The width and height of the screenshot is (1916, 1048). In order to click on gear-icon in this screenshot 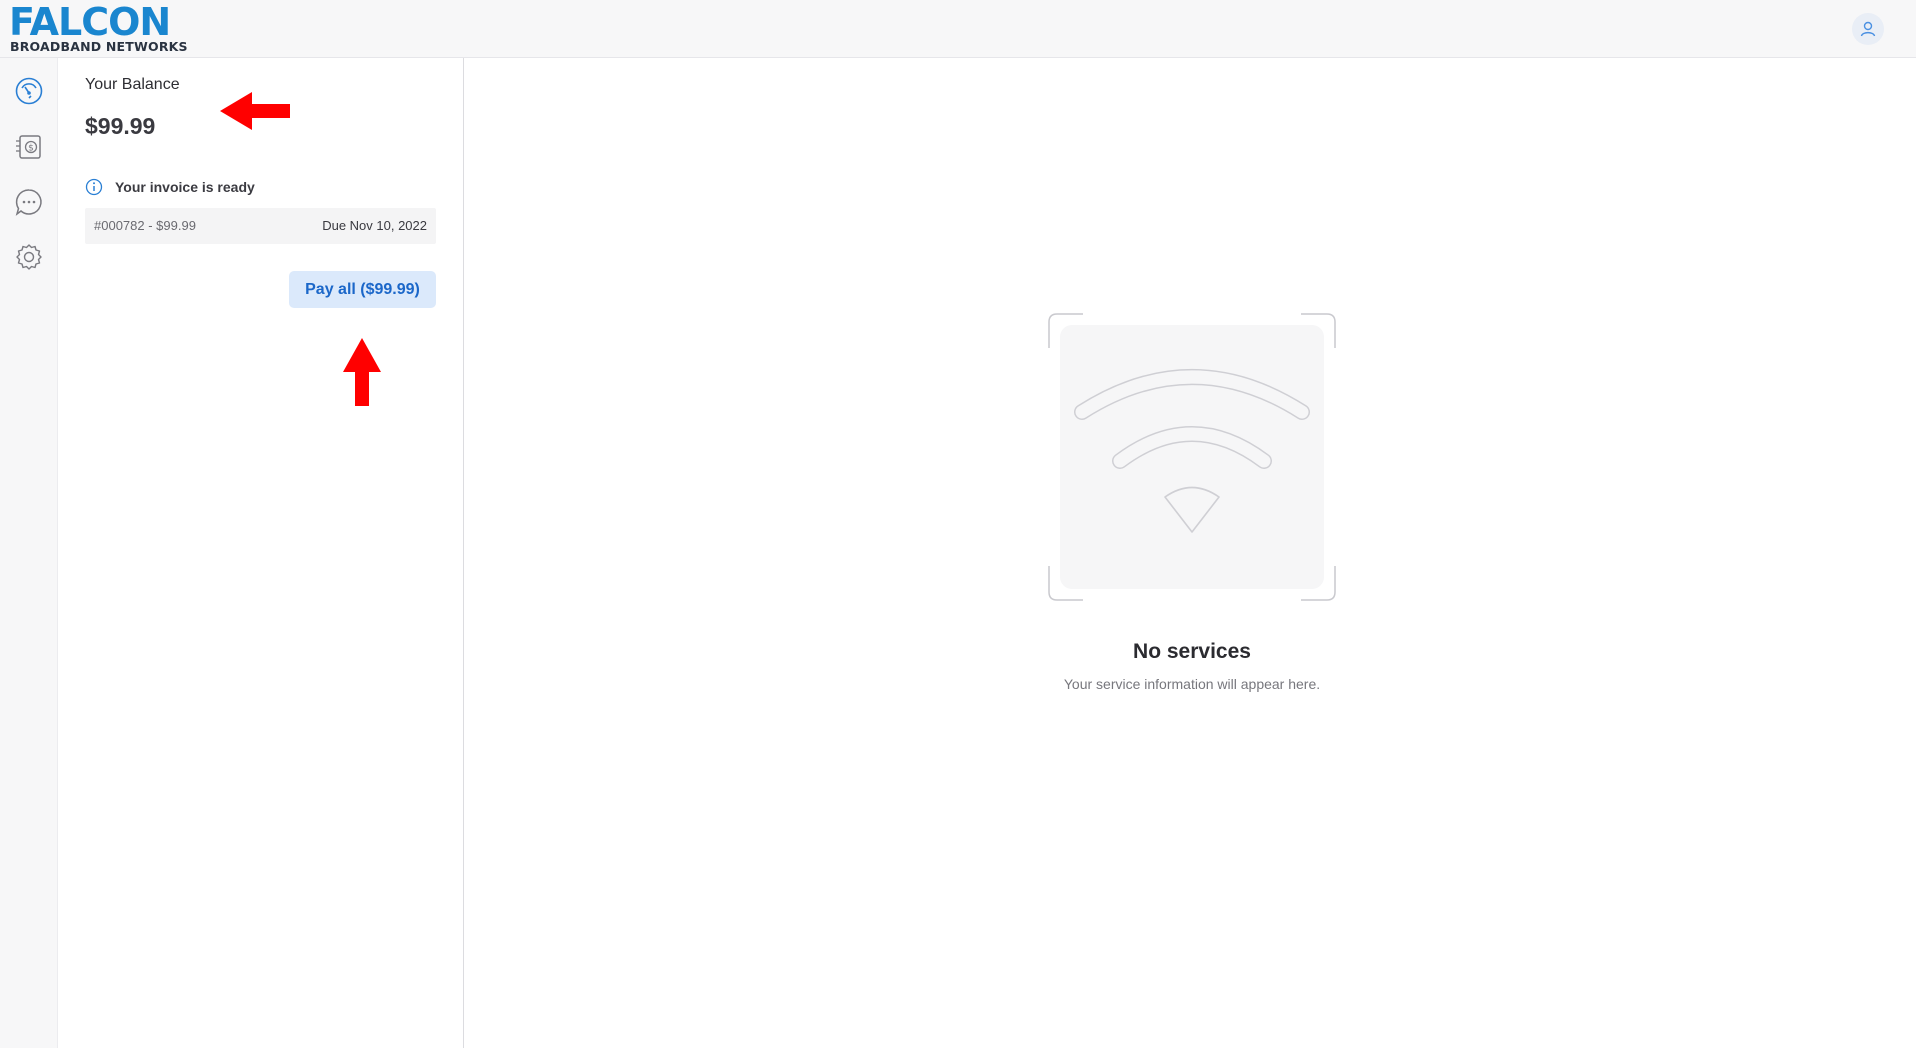, I will do `click(29, 257)`.